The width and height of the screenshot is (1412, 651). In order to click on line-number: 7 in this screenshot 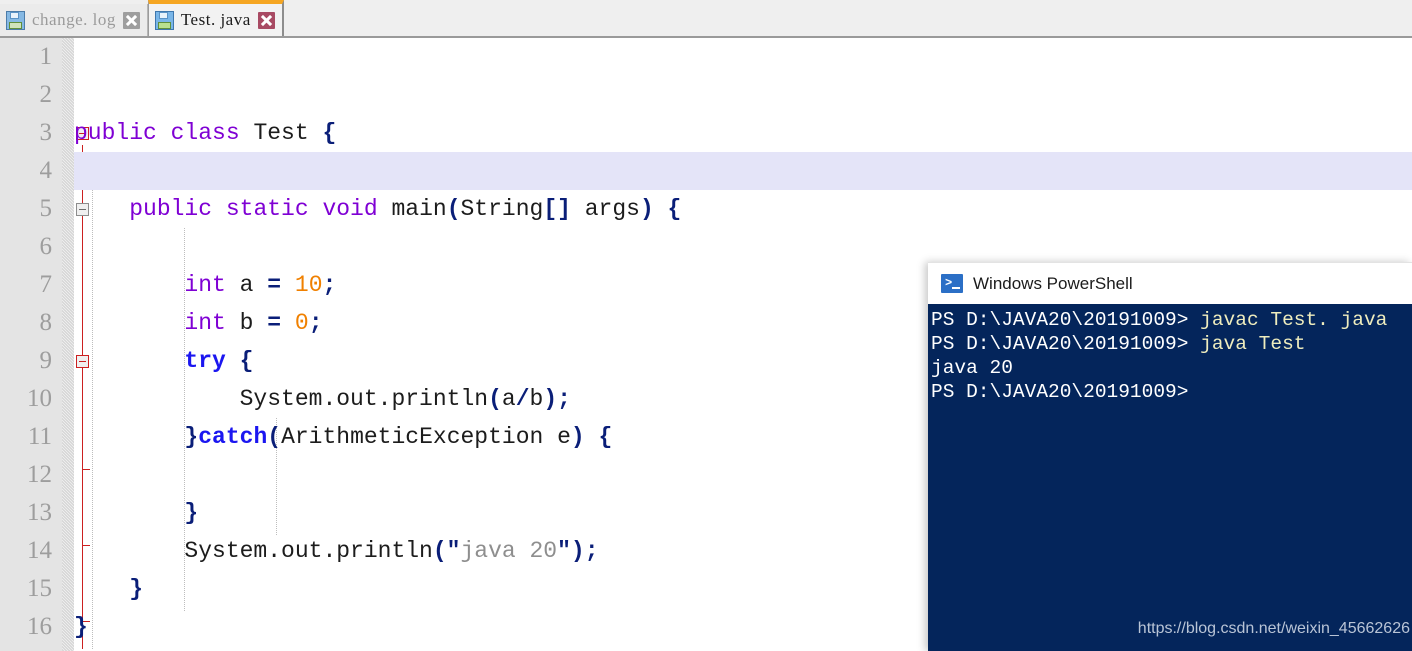, I will do `click(46, 284)`.